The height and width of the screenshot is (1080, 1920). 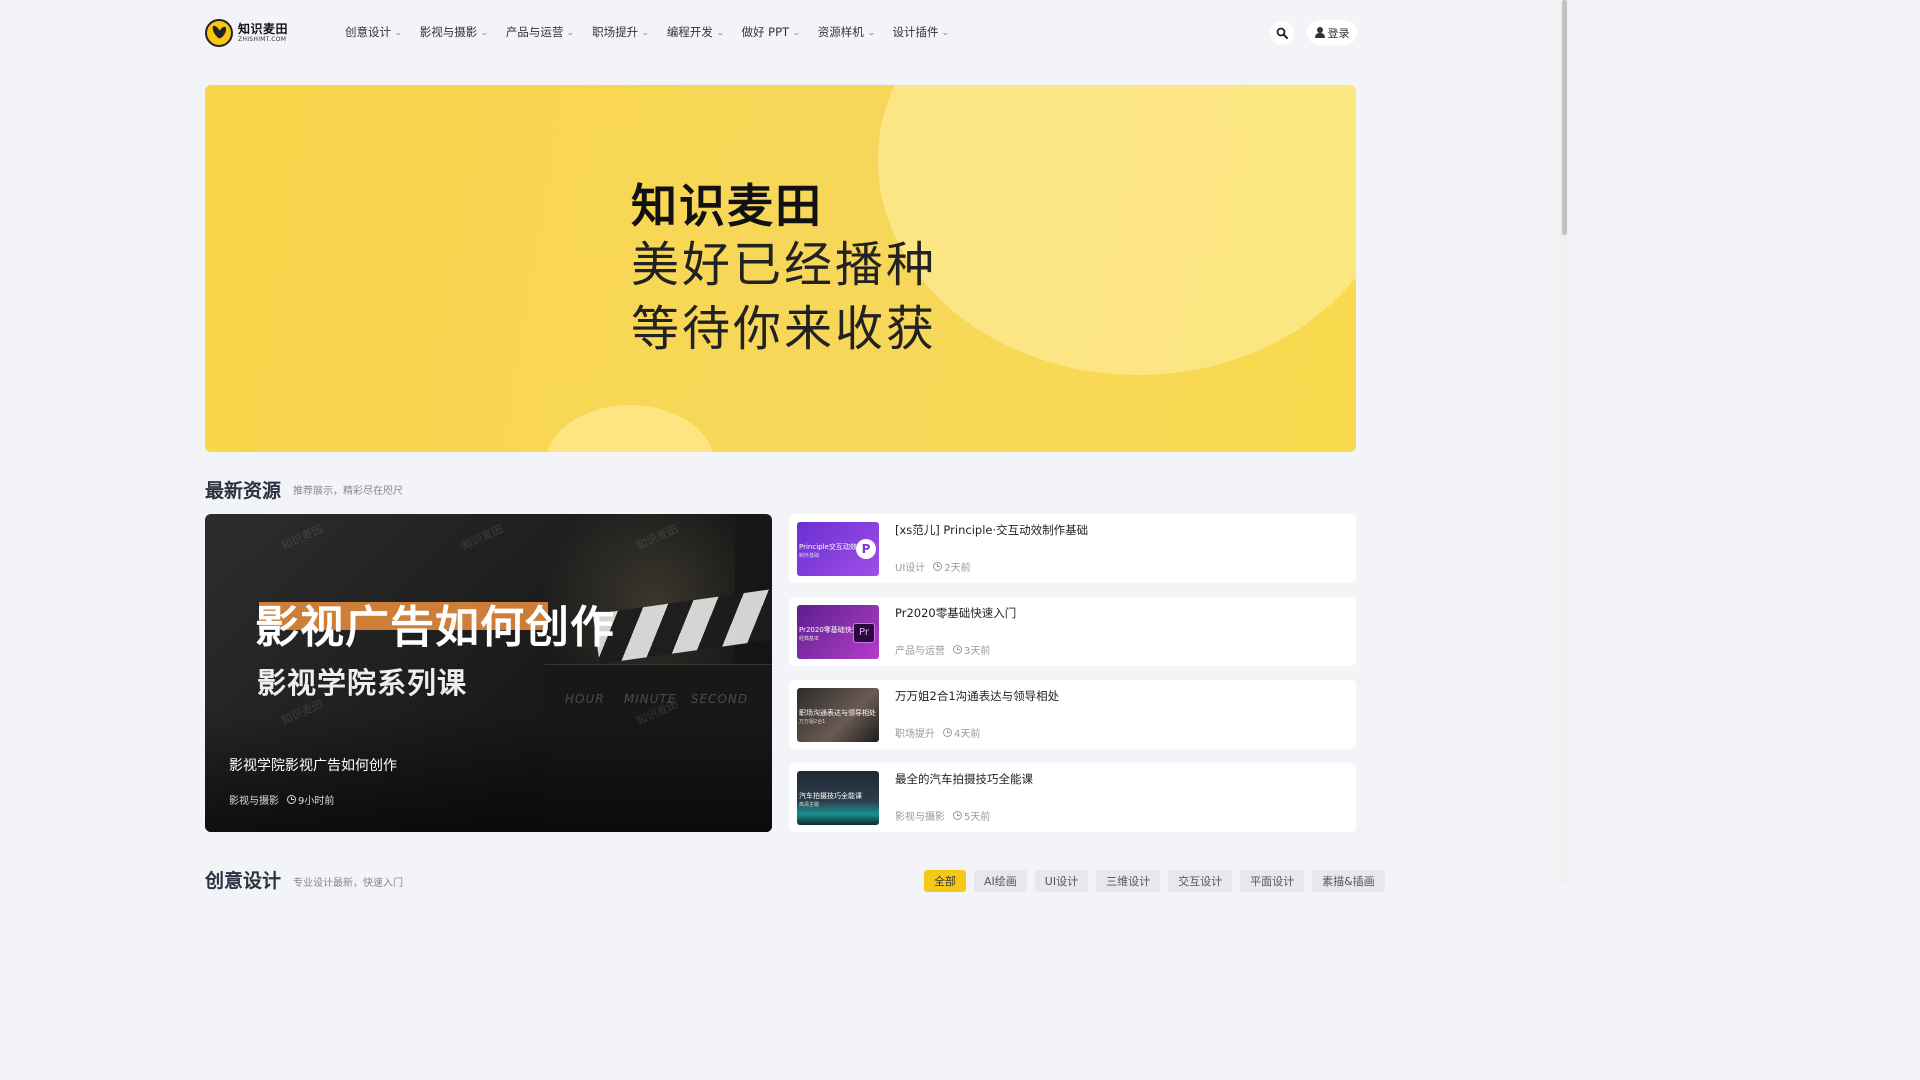 What do you see at coordinates (957, 568) in the screenshot?
I see `resource-time: 2天前` at bounding box center [957, 568].